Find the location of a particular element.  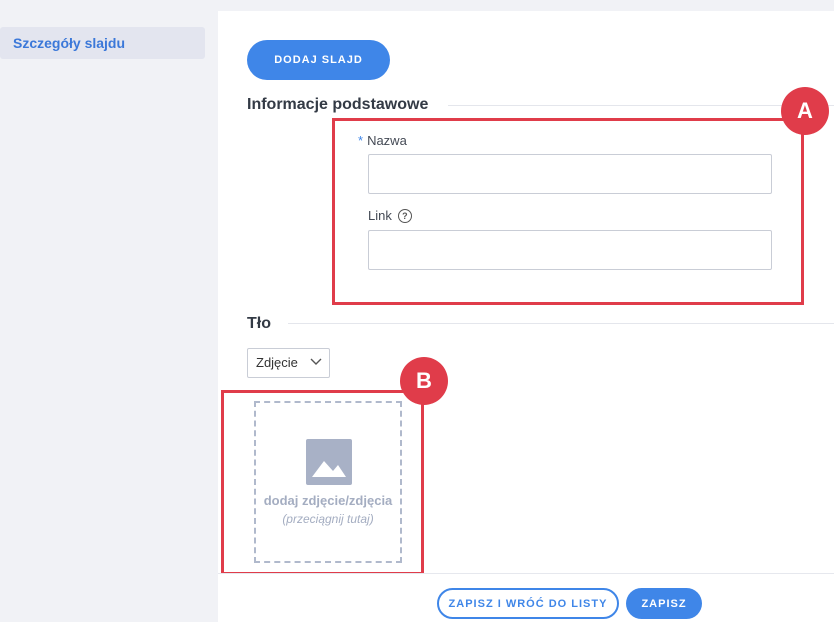

background-type-select: Zdjęcie is located at coordinates (288, 363).